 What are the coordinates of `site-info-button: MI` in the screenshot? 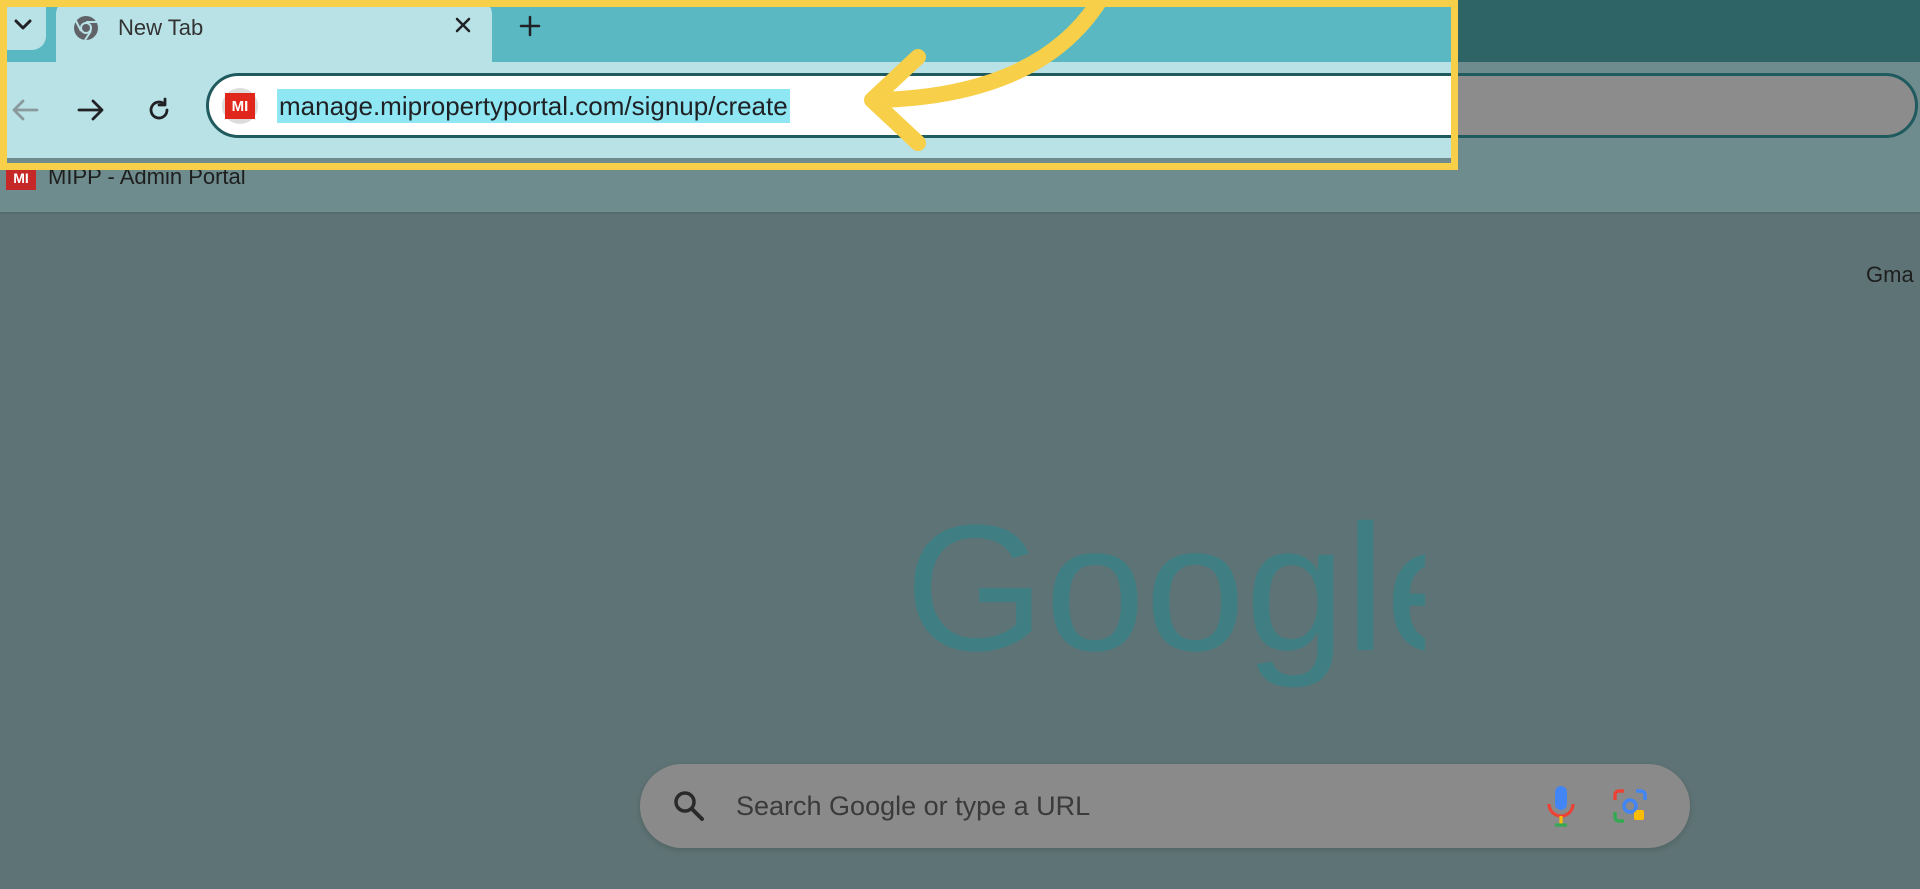 It's located at (240, 106).